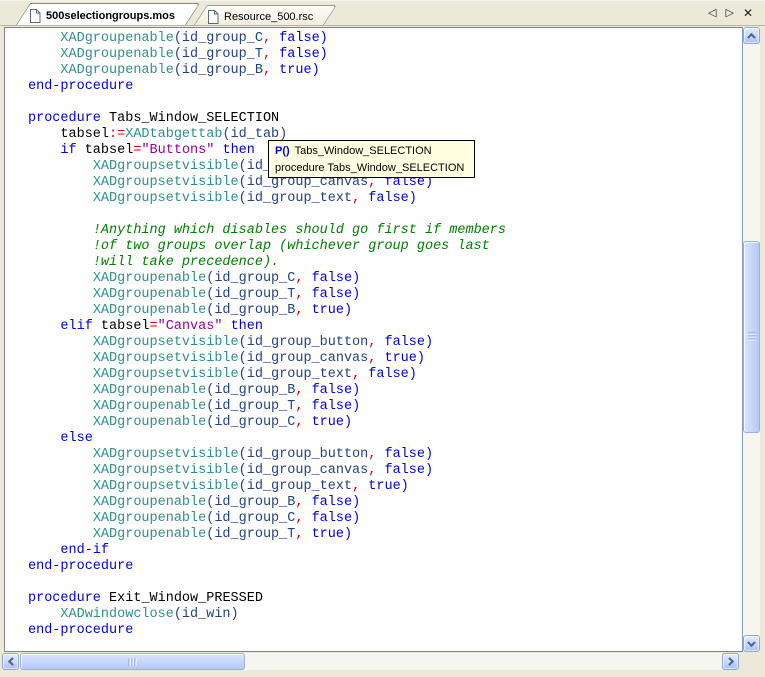 This screenshot has height=677, width=765. I want to click on chevron-right-icon, so click(730, 661).